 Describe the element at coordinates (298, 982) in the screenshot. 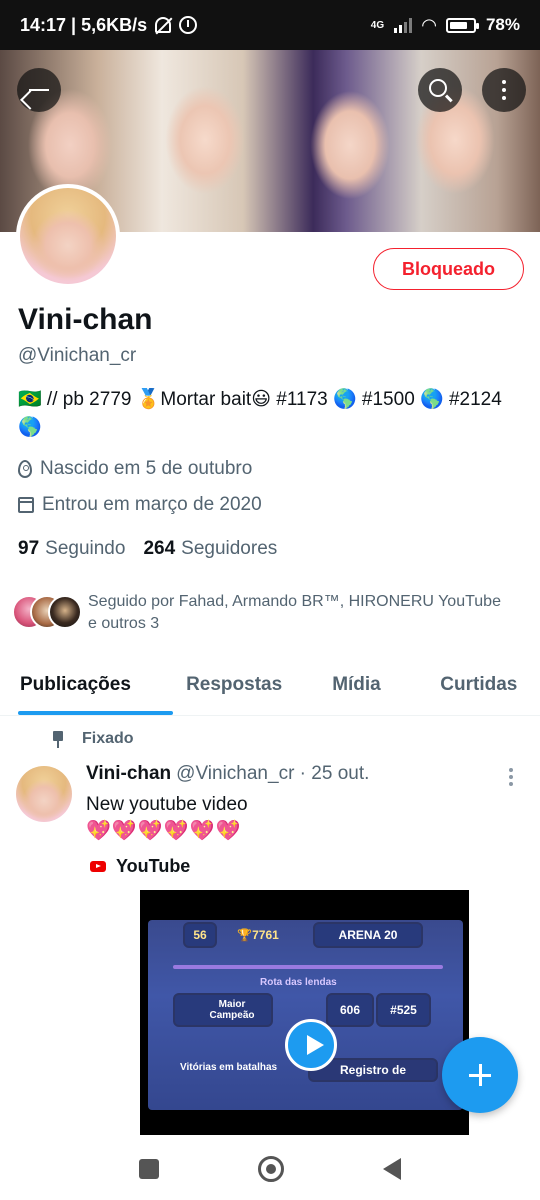

I see `video-path: Rota das lendas` at that location.